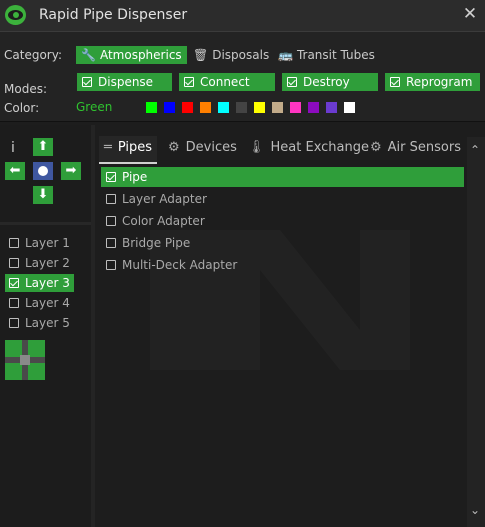 The width and height of the screenshot is (485, 527). What do you see at coordinates (94, 107) in the screenshot?
I see `color-value: Green` at bounding box center [94, 107].